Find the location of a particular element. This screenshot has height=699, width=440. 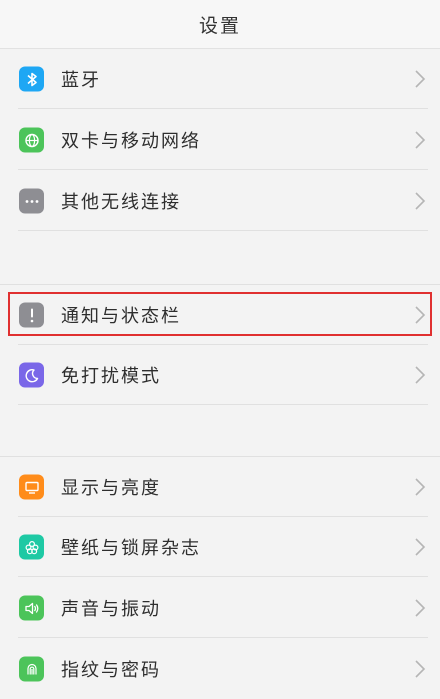

settings-item-do-not-disturb: 免打扰模式 is located at coordinates (220, 375).